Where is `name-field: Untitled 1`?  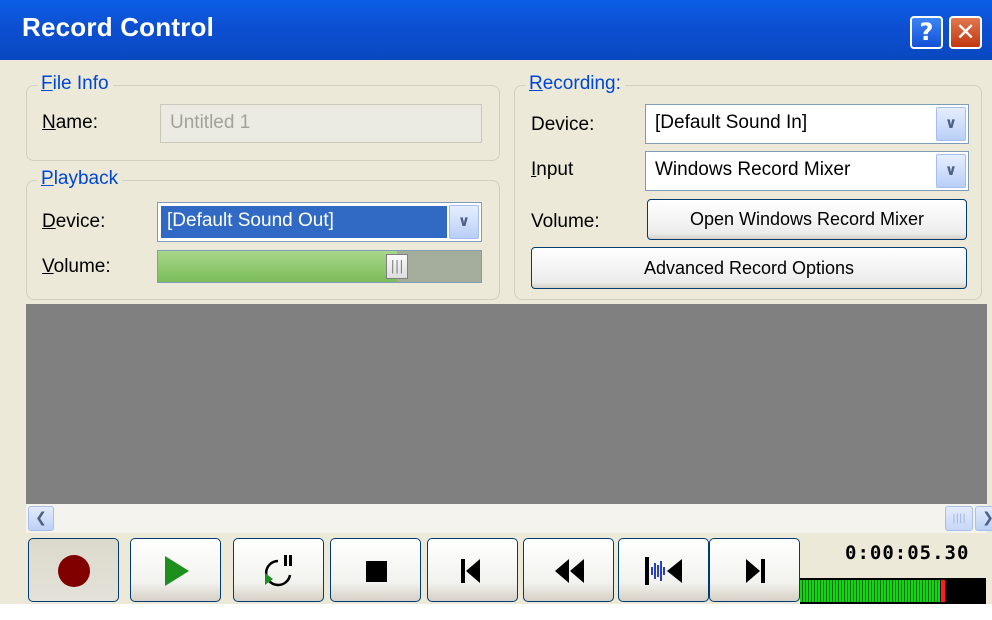 name-field: Untitled 1 is located at coordinates (321, 123).